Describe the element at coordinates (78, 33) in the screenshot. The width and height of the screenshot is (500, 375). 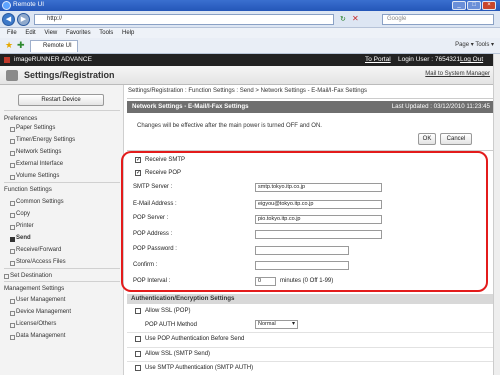
I see `menu-favorites: Favorites` at that location.